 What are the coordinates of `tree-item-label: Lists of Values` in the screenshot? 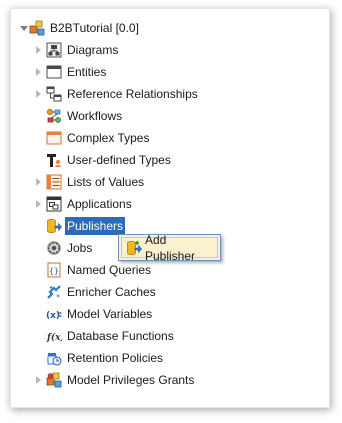 It's located at (106, 182).